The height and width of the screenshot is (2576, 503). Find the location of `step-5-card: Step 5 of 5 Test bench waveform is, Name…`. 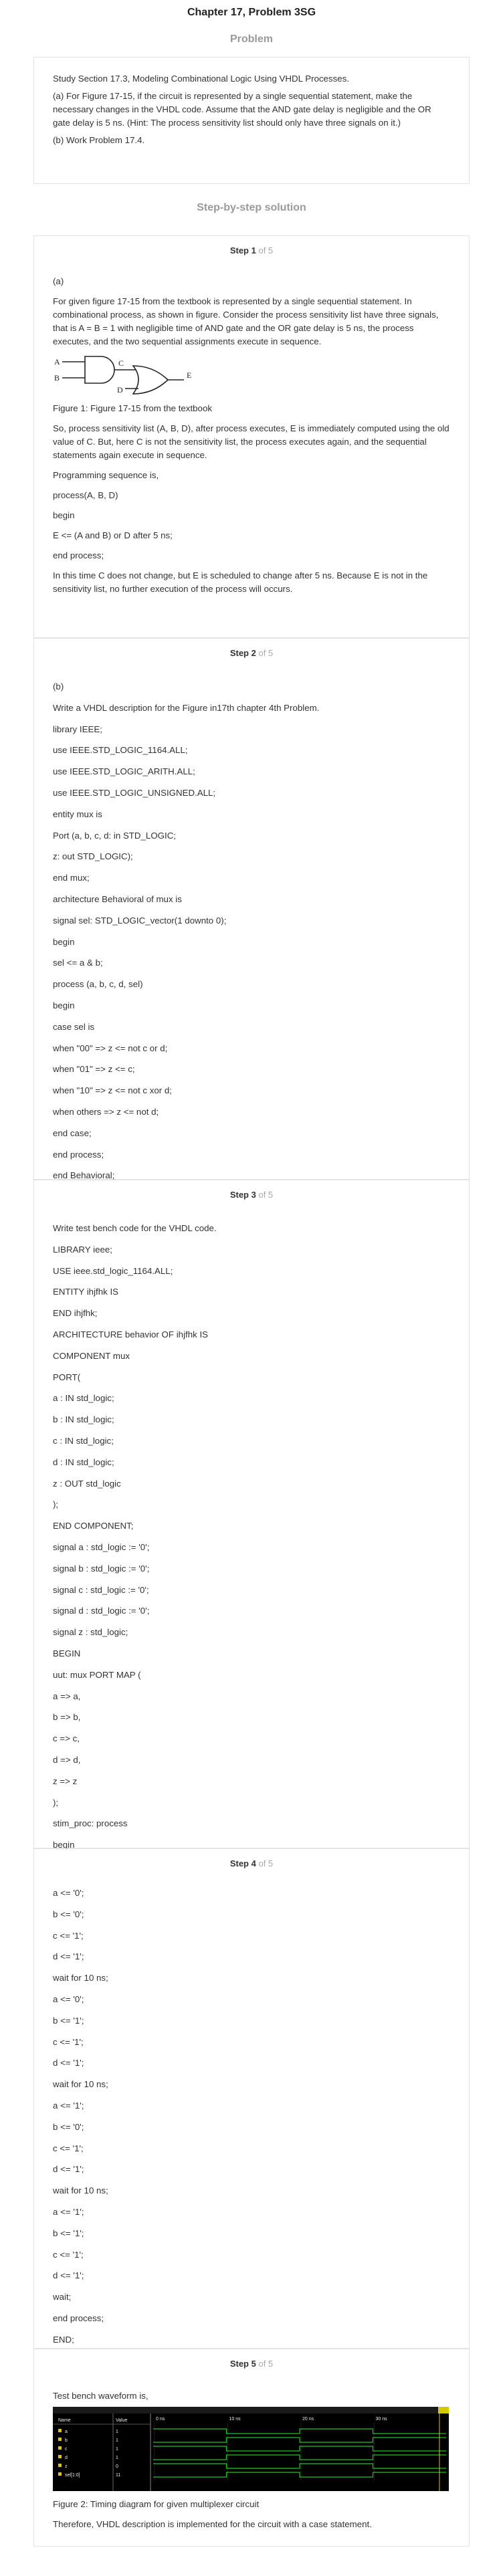

step-5-card: Step 5 of 5 Test bench waveform is, Name… is located at coordinates (252, 2448).